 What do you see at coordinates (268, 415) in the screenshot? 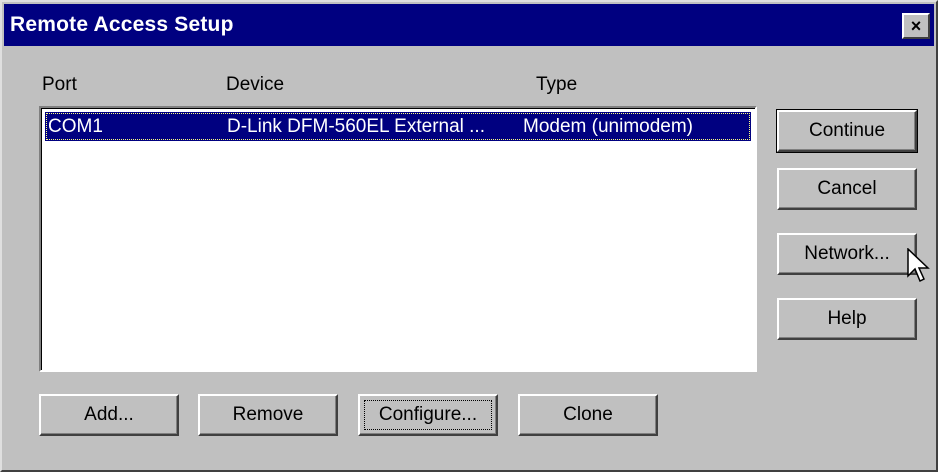
I see `remove-button: Remove` at bounding box center [268, 415].